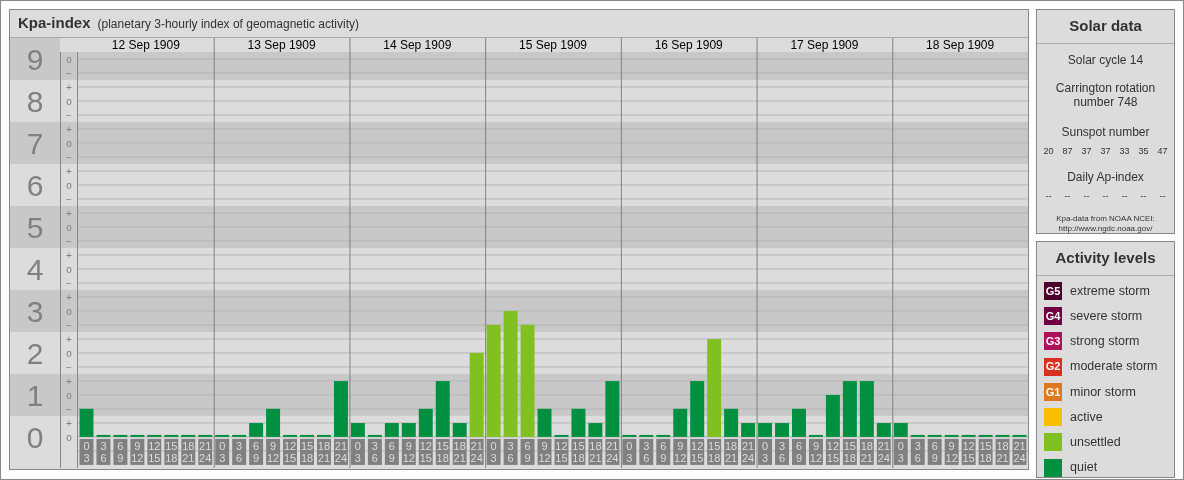  What do you see at coordinates (1162, 151) in the screenshot?
I see `sunspot-value: 47` at bounding box center [1162, 151].